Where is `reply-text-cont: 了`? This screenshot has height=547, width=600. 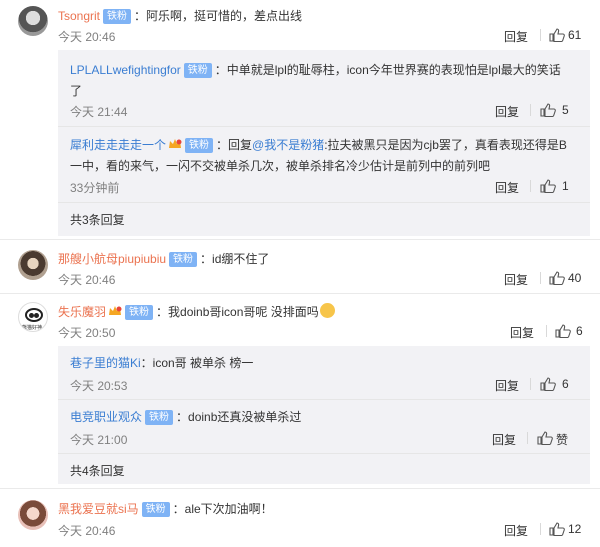 reply-text-cont: 了 is located at coordinates (76, 91).